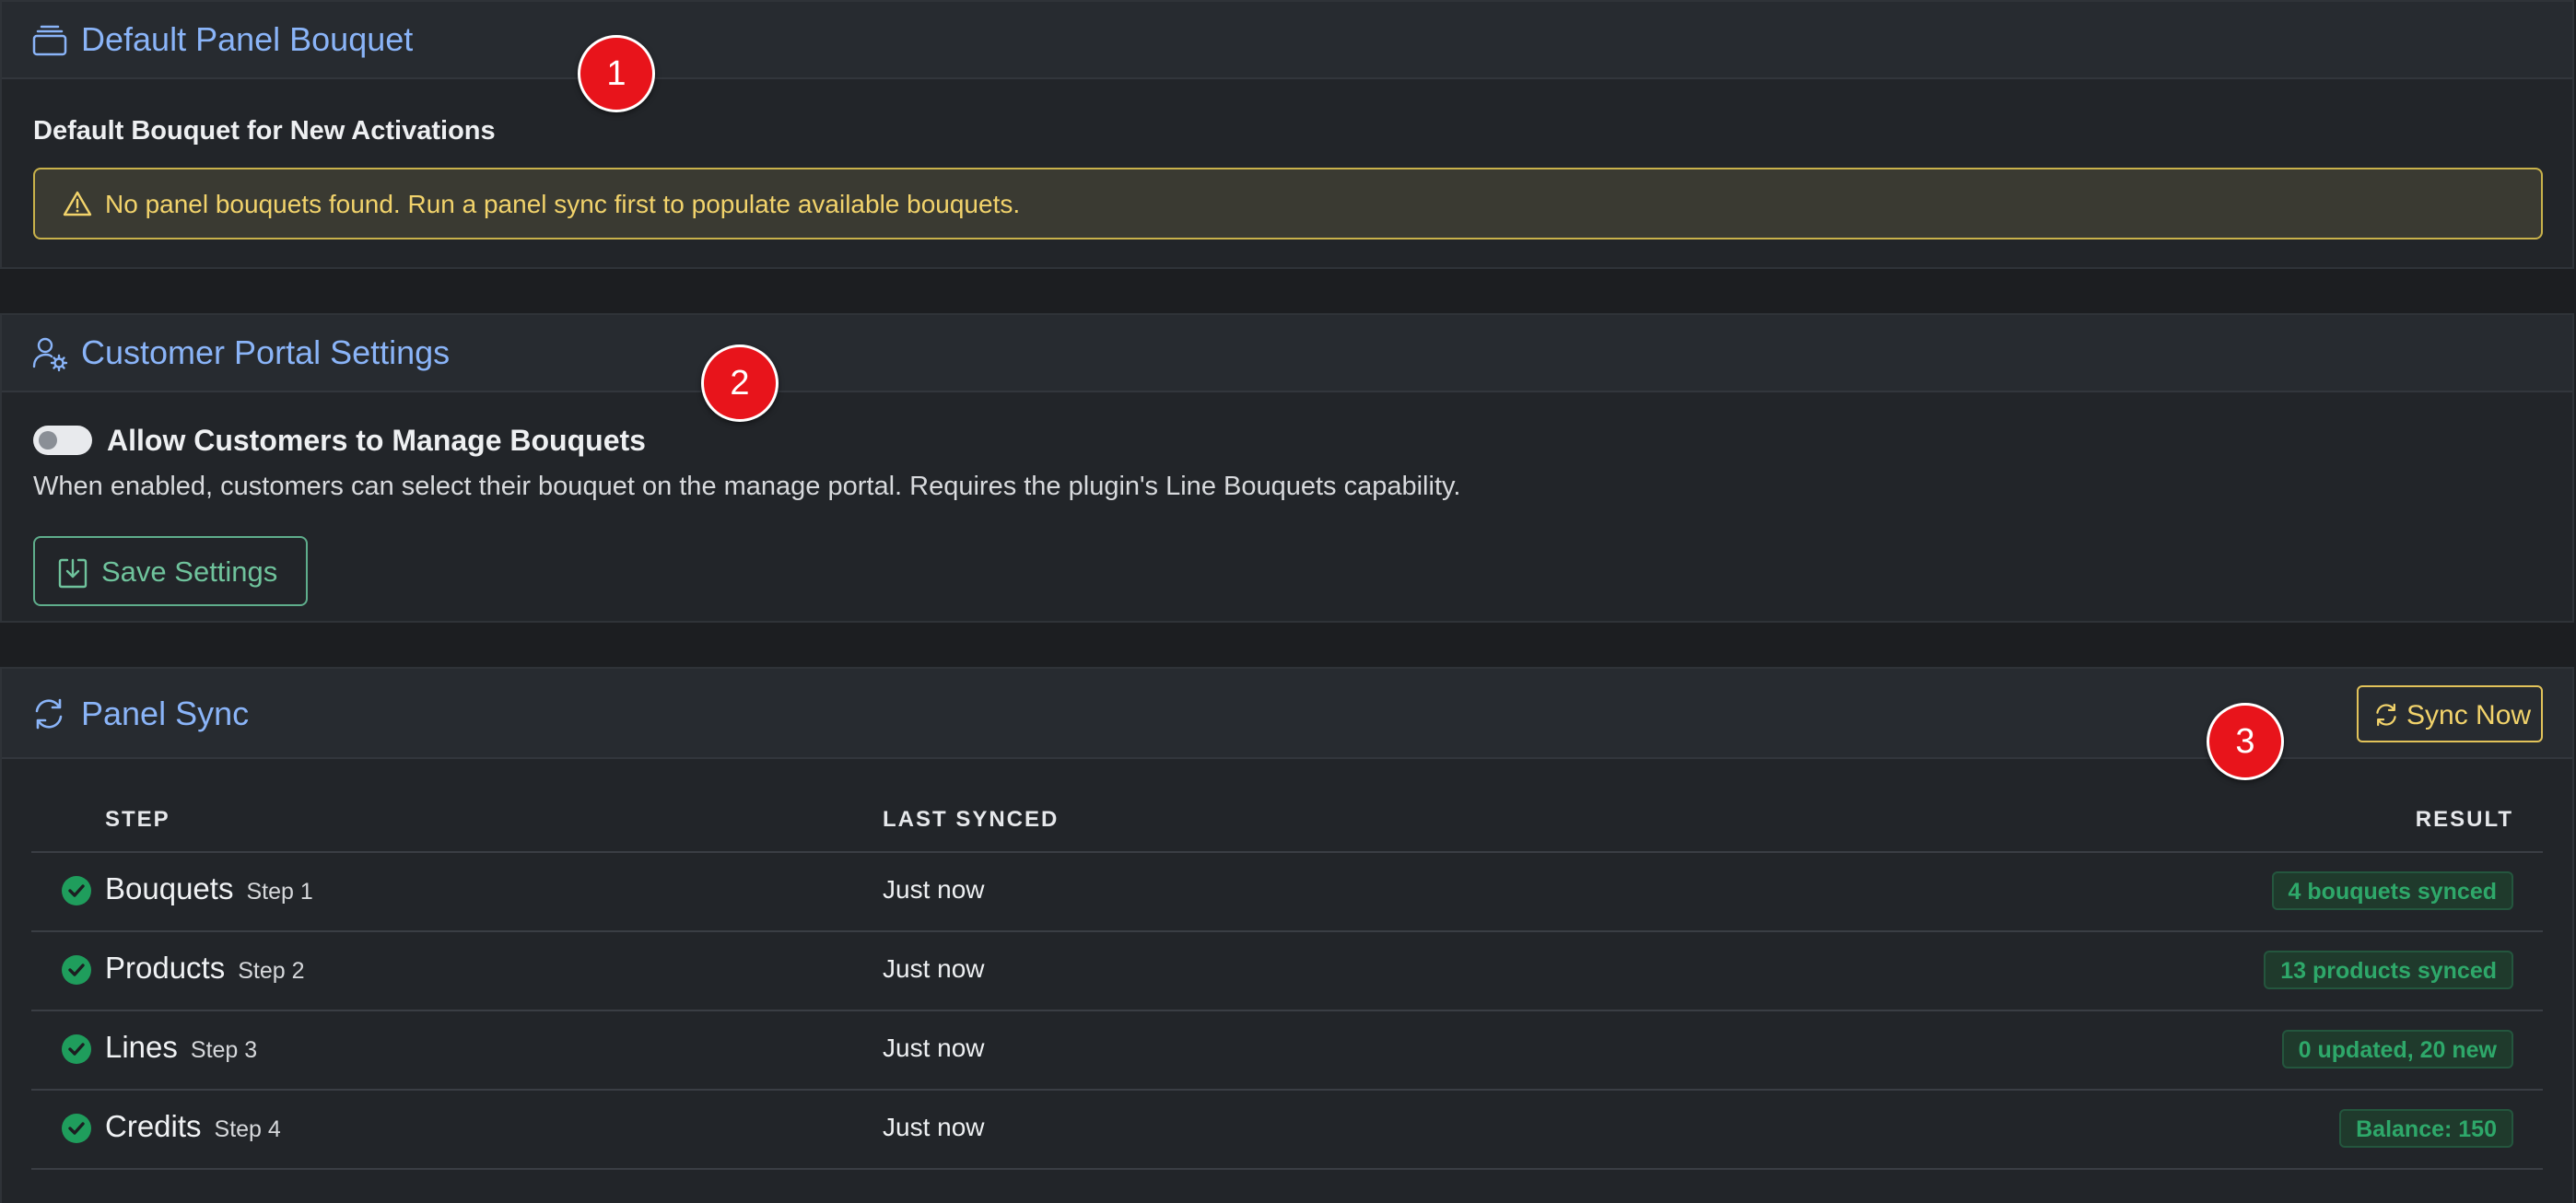 This screenshot has width=2576, height=1203. What do you see at coordinates (72, 575) in the screenshot?
I see `save-icon` at bounding box center [72, 575].